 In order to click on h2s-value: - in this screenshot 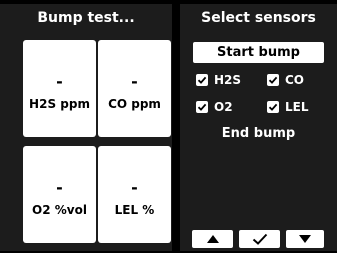, I will do `click(59, 81)`.